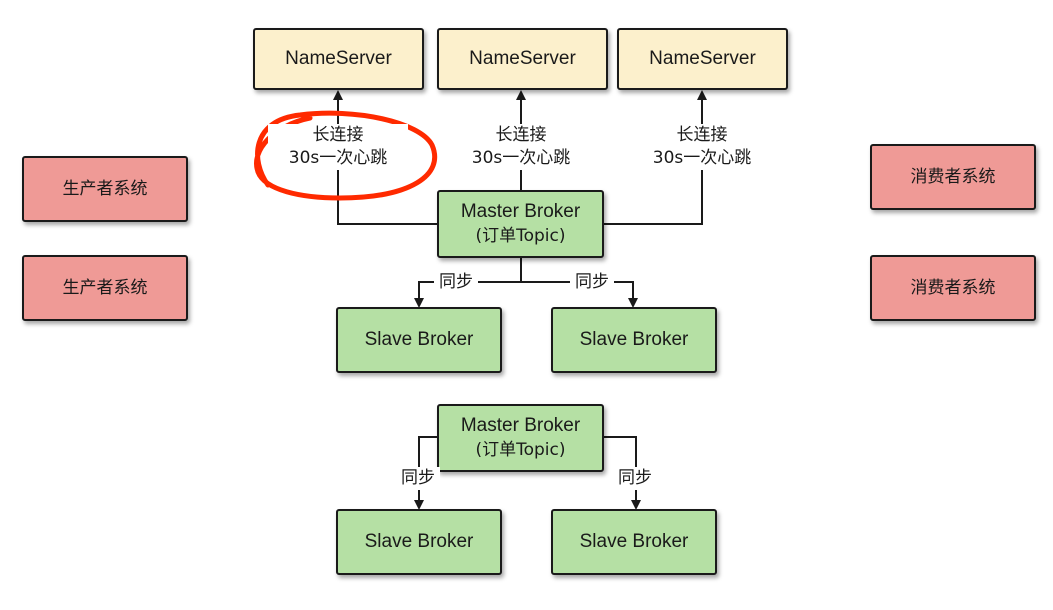 The width and height of the screenshot is (1053, 610). Describe the element at coordinates (338, 147) in the screenshot. I see `connection-label-1: 长连接 30s一次心跳` at that location.